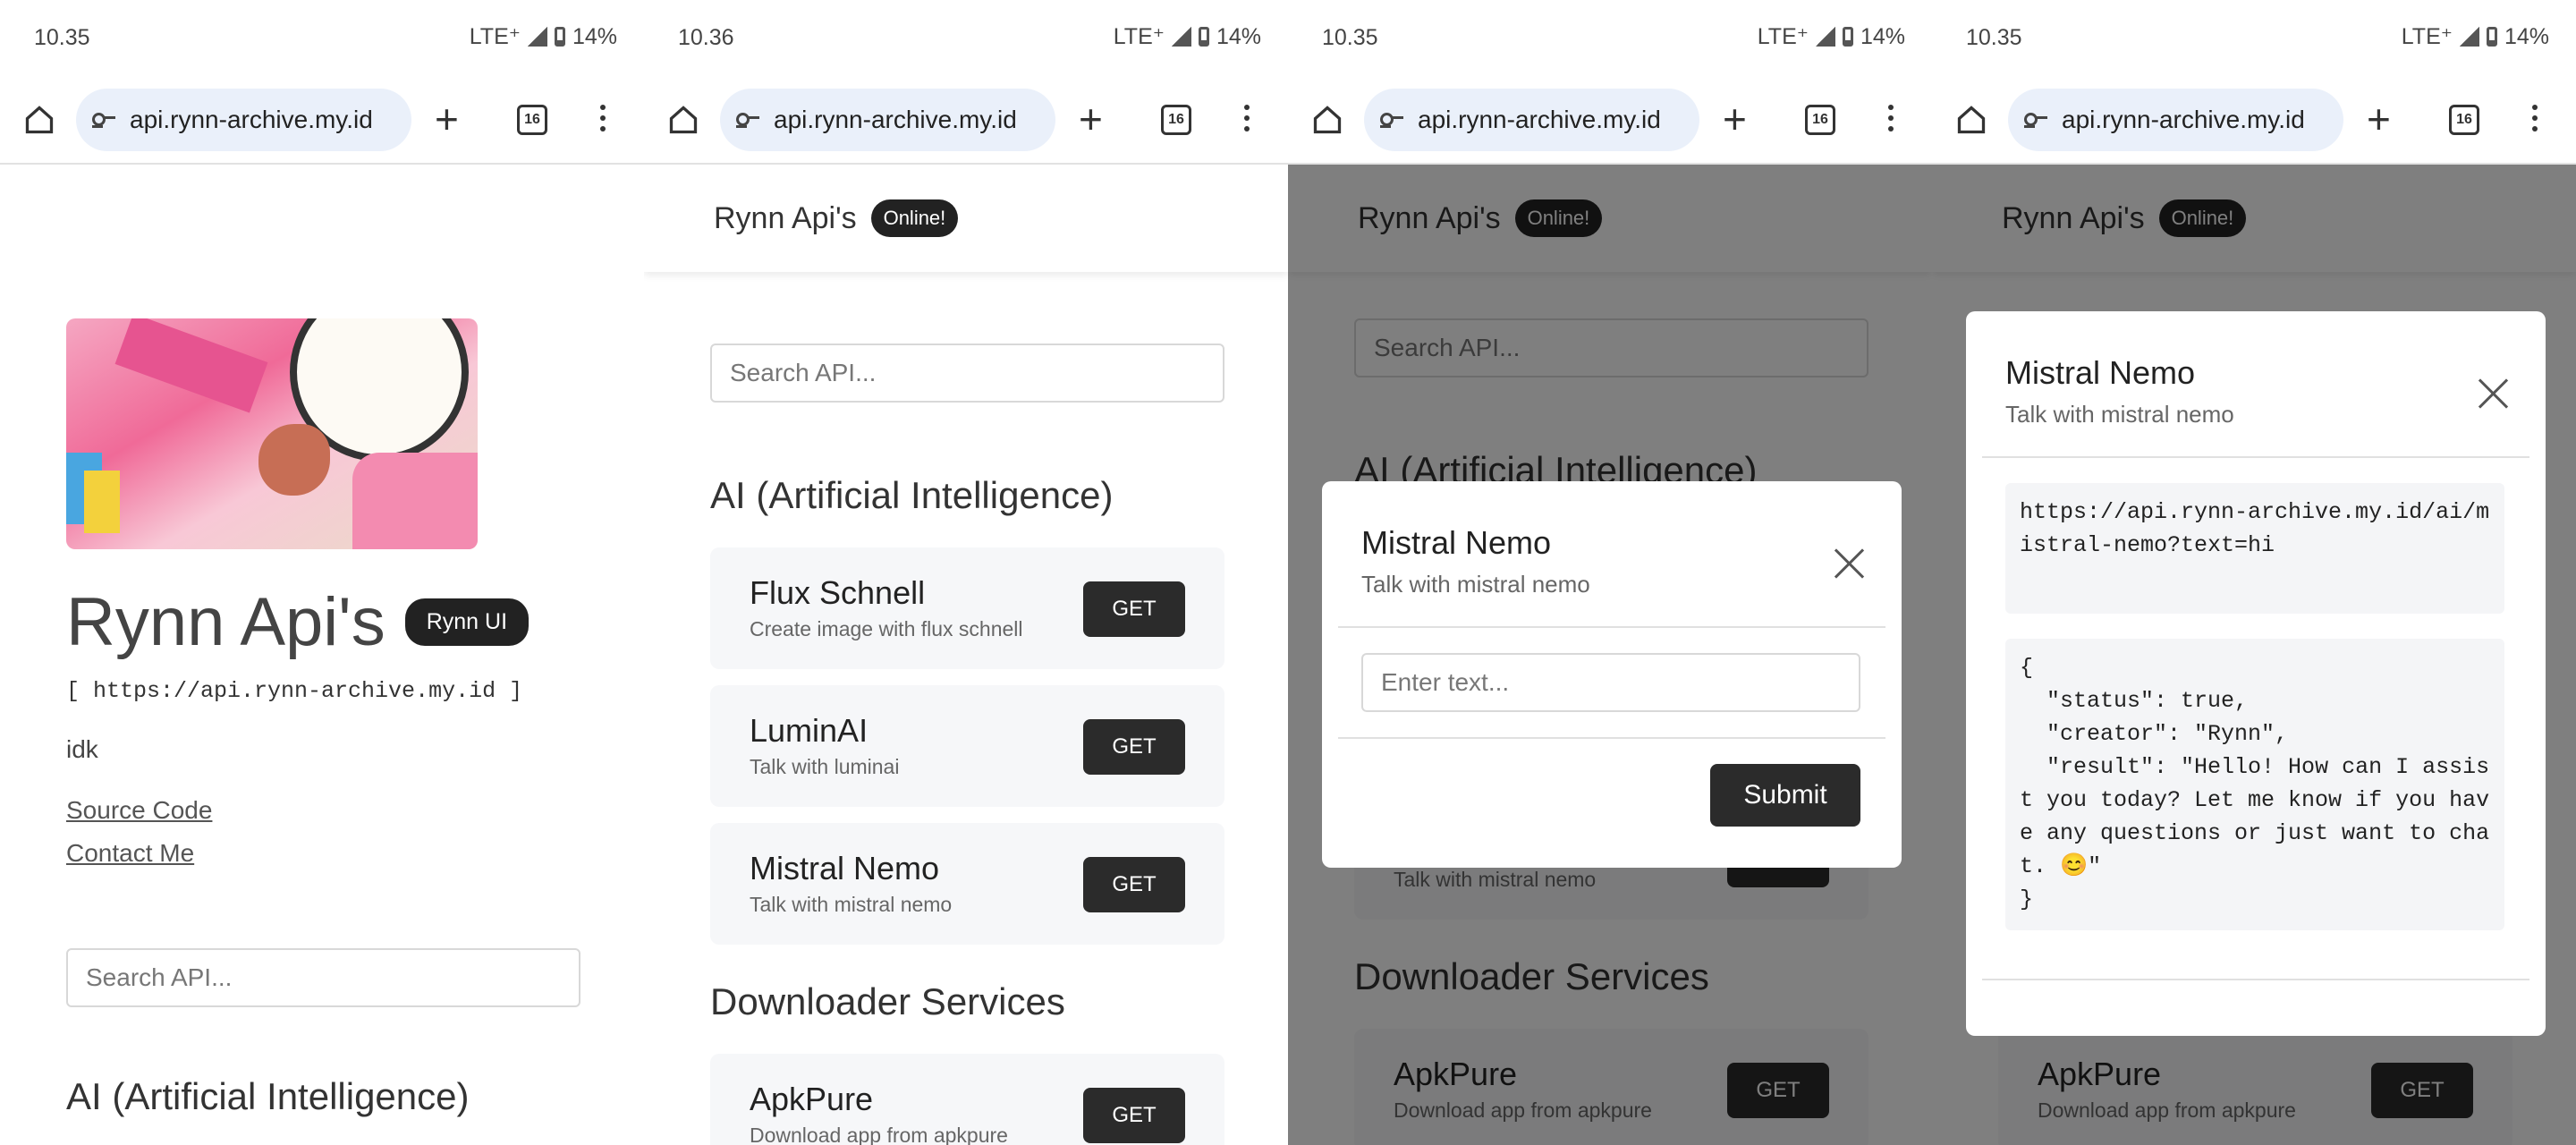 The height and width of the screenshot is (1145, 2576). Describe the element at coordinates (886, 628) in the screenshot. I see `api-description: Create image with flux schnell` at that location.